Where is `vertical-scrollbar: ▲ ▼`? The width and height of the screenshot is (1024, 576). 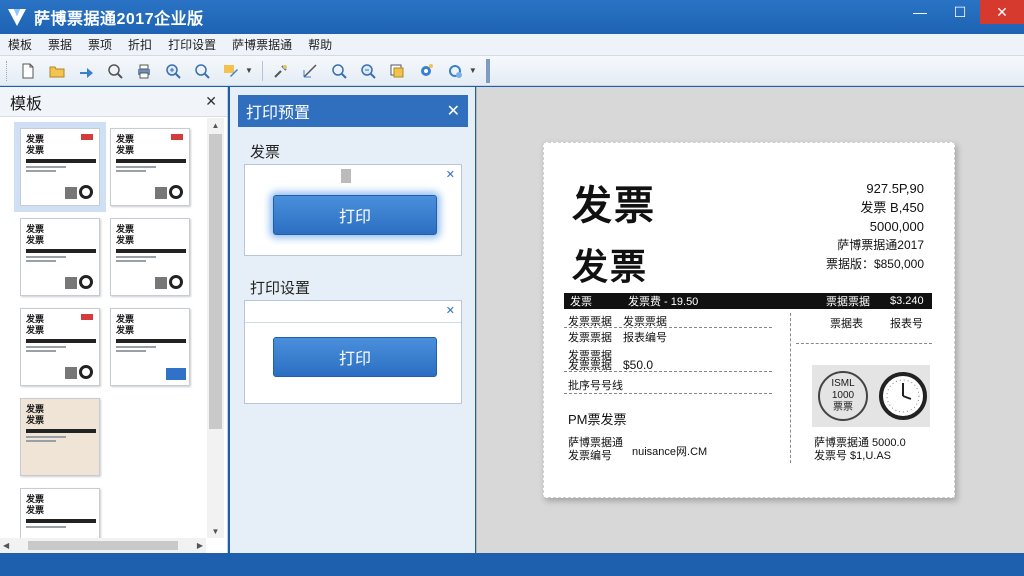
vertical-scrollbar: ▲ ▼ is located at coordinates (215, 328).